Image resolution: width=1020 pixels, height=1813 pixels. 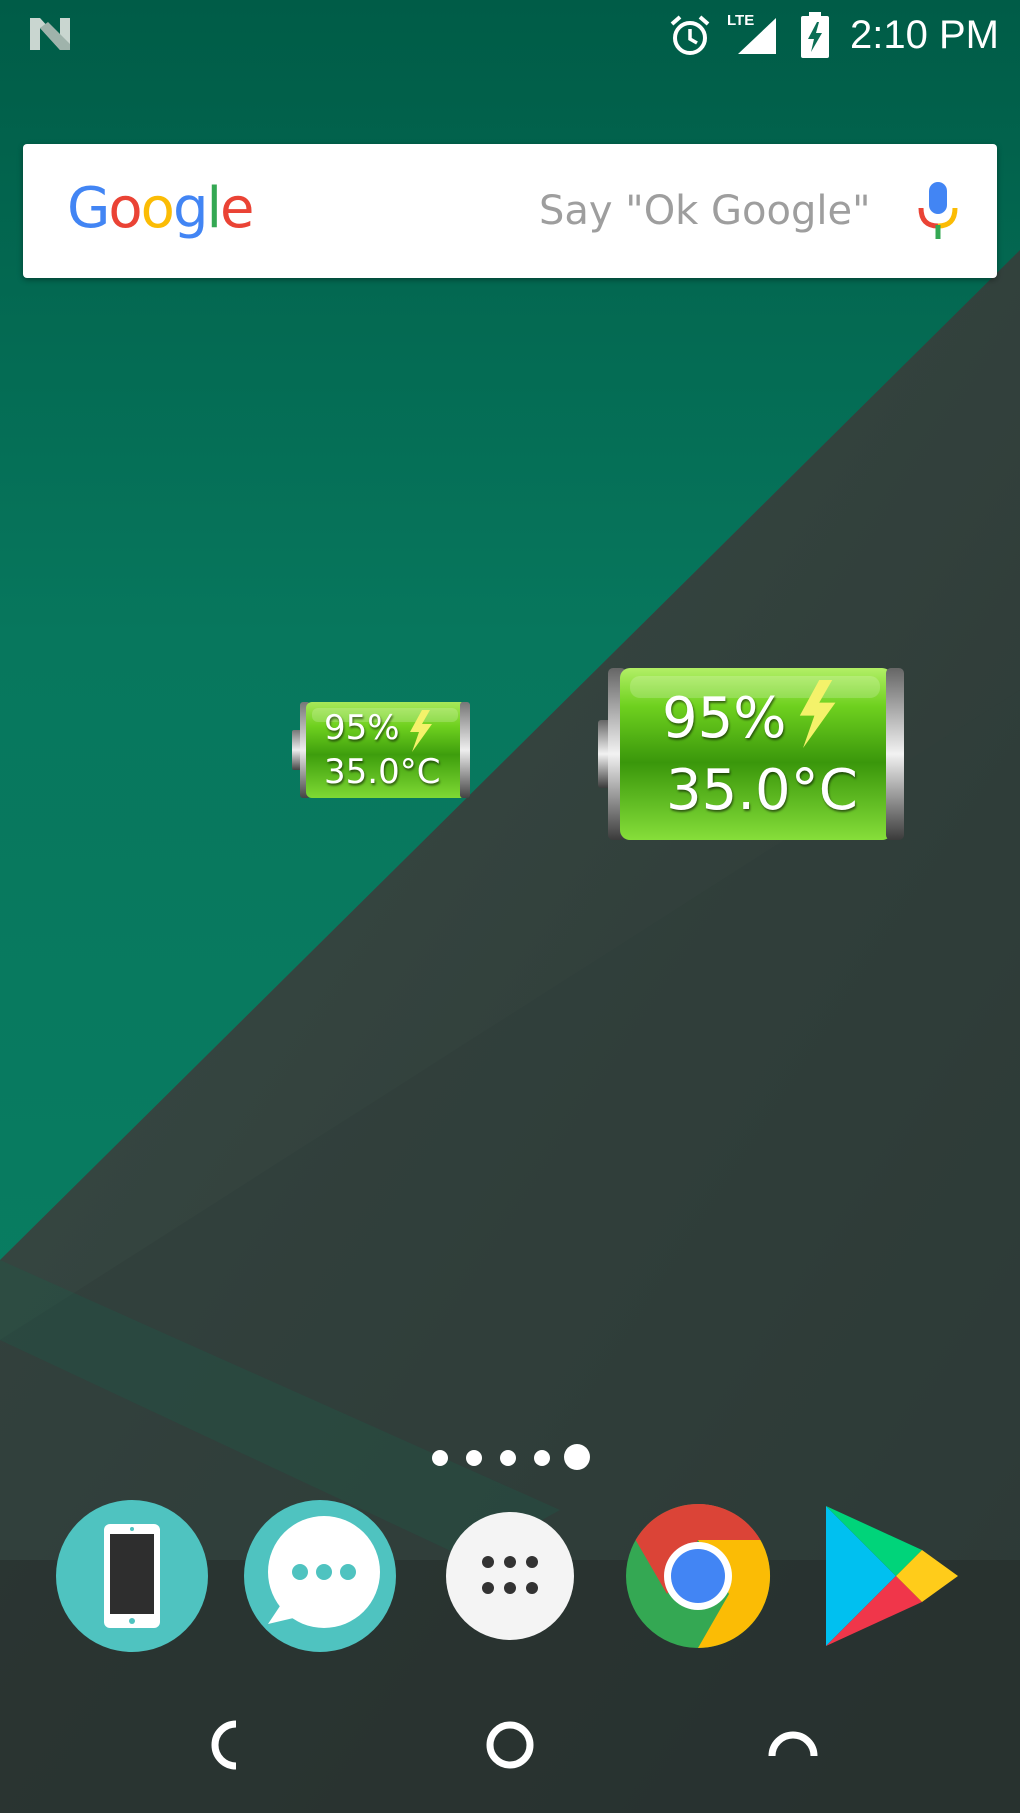 I want to click on navigation-bar, so click(x=510, y=1751).